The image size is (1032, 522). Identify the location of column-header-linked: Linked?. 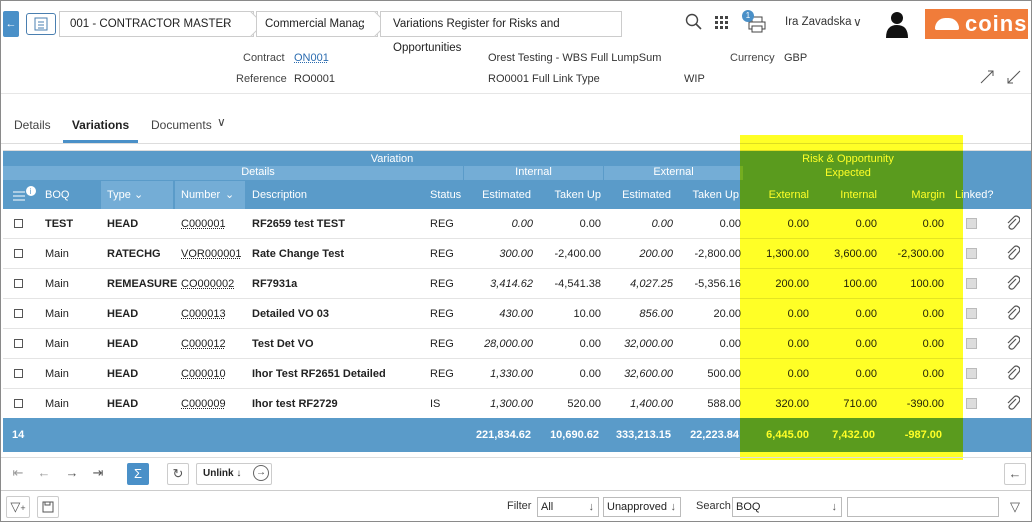
(974, 195).